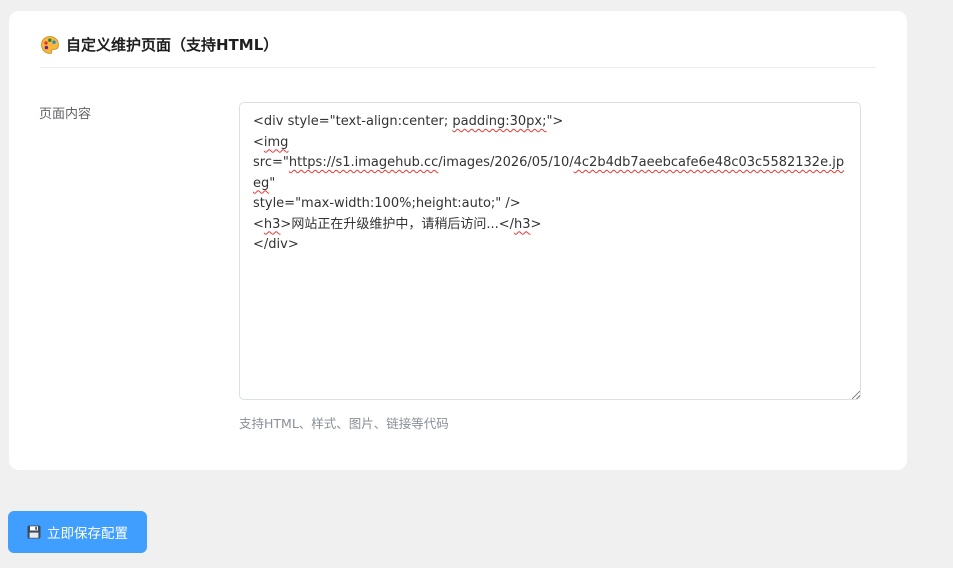 The width and height of the screenshot is (953, 568). I want to click on page-content-label: 页面内容, so click(65, 114).